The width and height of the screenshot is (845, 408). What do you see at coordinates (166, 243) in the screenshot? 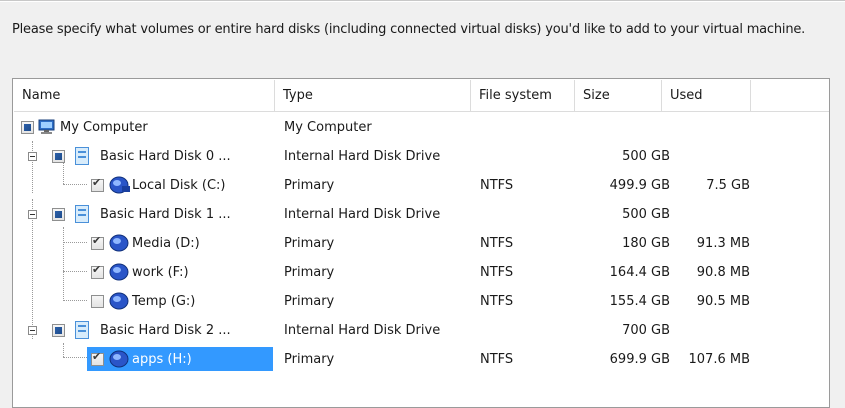
I see `row-name: Media (D:)` at bounding box center [166, 243].